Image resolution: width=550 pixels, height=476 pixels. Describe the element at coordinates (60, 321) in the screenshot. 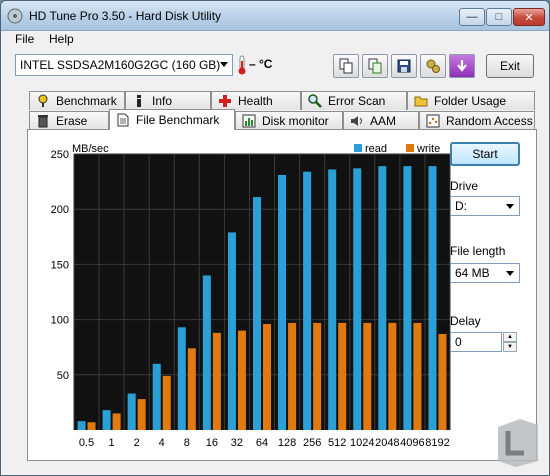

I see `y-tick-label: 100` at that location.